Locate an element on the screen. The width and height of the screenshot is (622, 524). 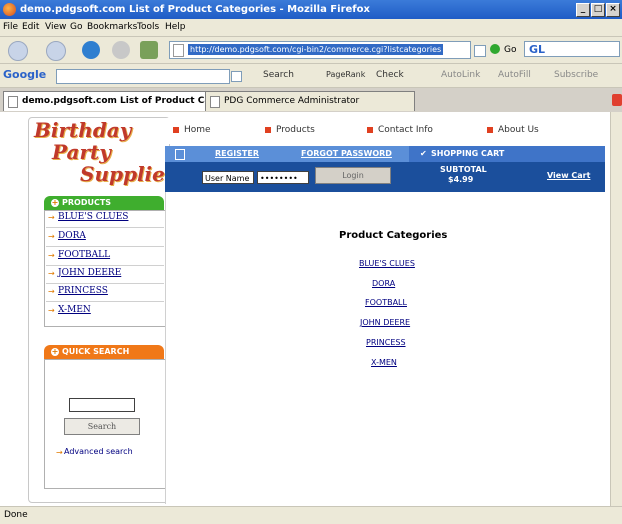
tab-pdg-admin: PDG Commerce Administrator is located at coordinates (310, 101).